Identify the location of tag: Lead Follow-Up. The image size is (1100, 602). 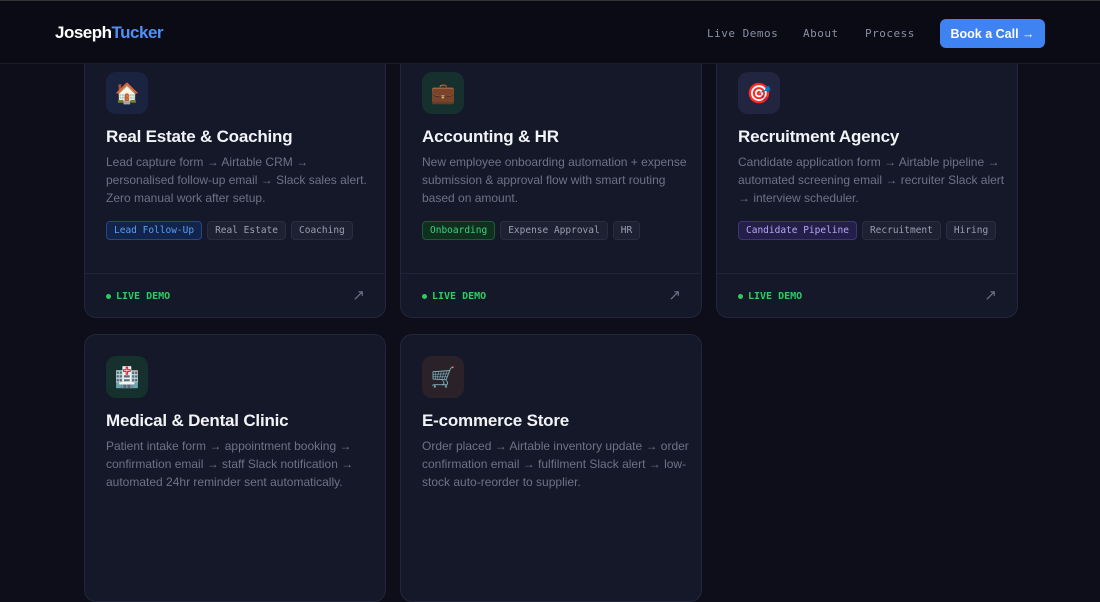
(154, 230).